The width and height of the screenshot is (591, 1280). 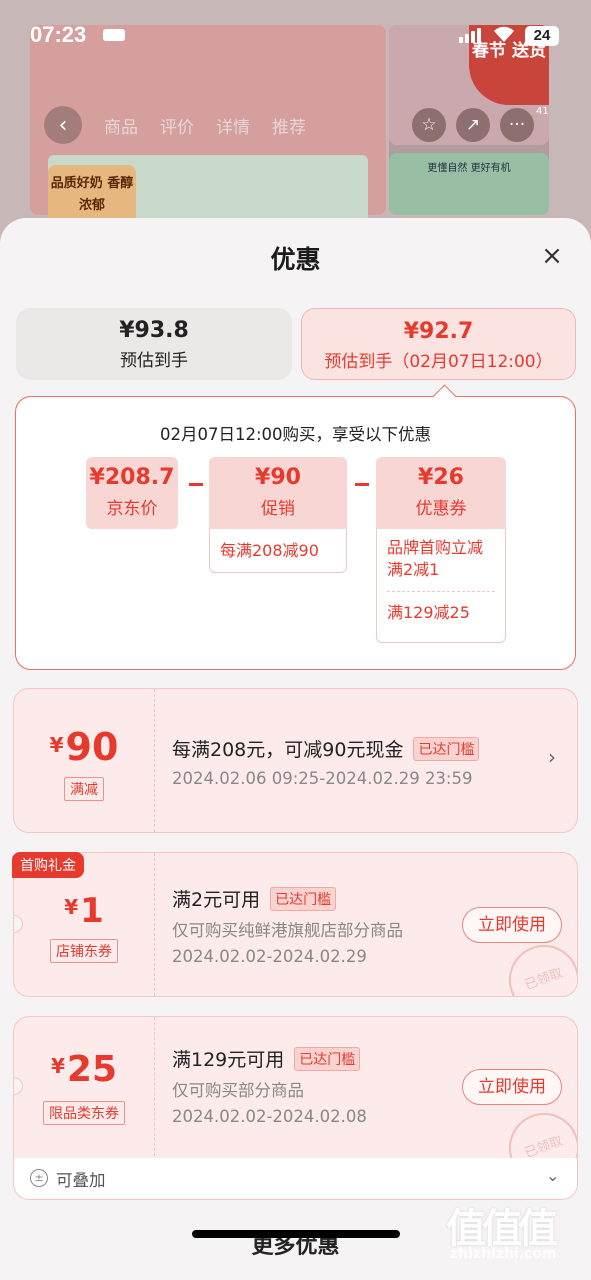 What do you see at coordinates (132, 493) in the screenshot?
I see `jd-price-box: ¥208.7 京东价` at bounding box center [132, 493].